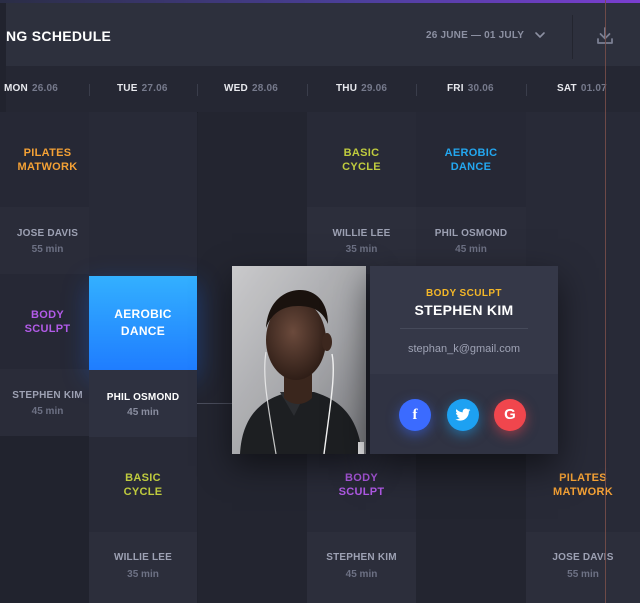 The image size is (640, 603). What do you see at coordinates (16, 88) in the screenshot?
I see `day-name: MON` at bounding box center [16, 88].